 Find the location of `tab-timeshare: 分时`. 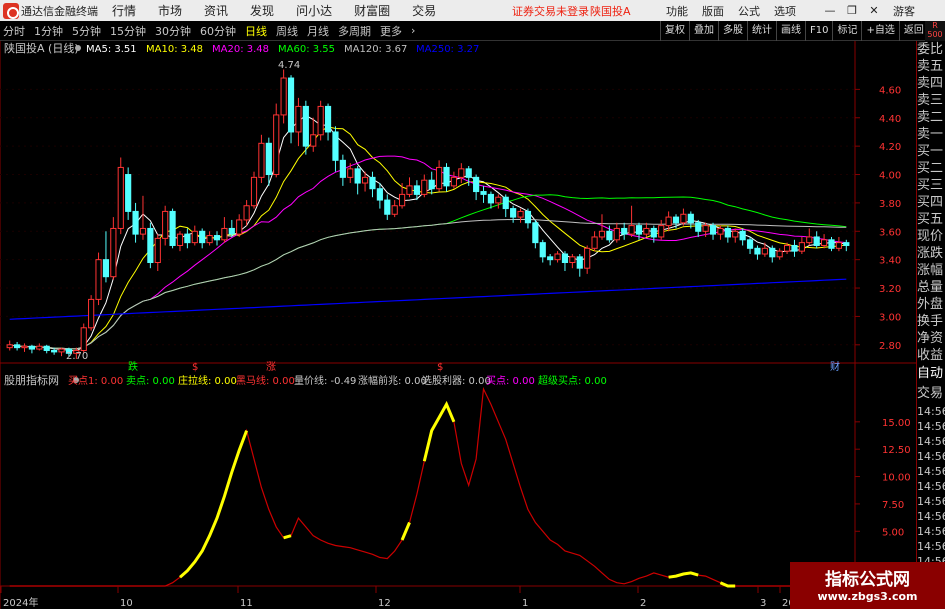

tab-timeshare: 分时 is located at coordinates (14, 31).